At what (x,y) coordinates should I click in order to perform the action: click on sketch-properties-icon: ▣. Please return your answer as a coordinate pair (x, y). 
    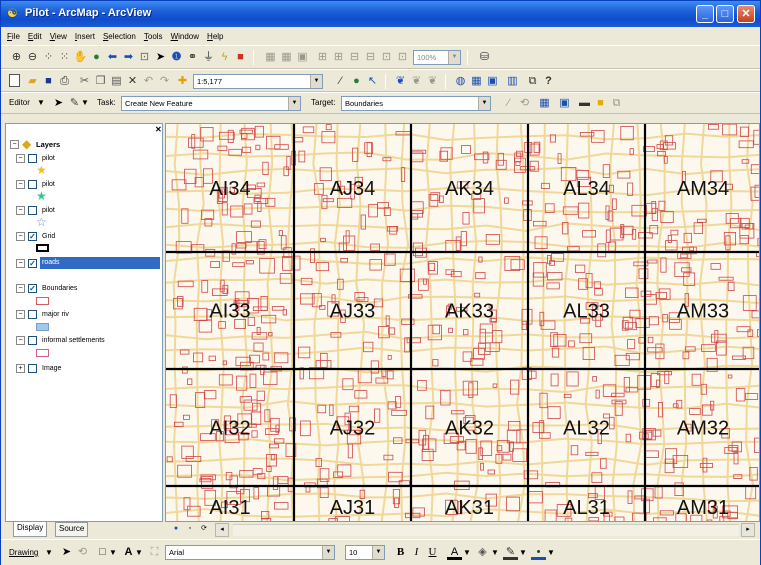
    Looking at the image, I should click on (564, 103).